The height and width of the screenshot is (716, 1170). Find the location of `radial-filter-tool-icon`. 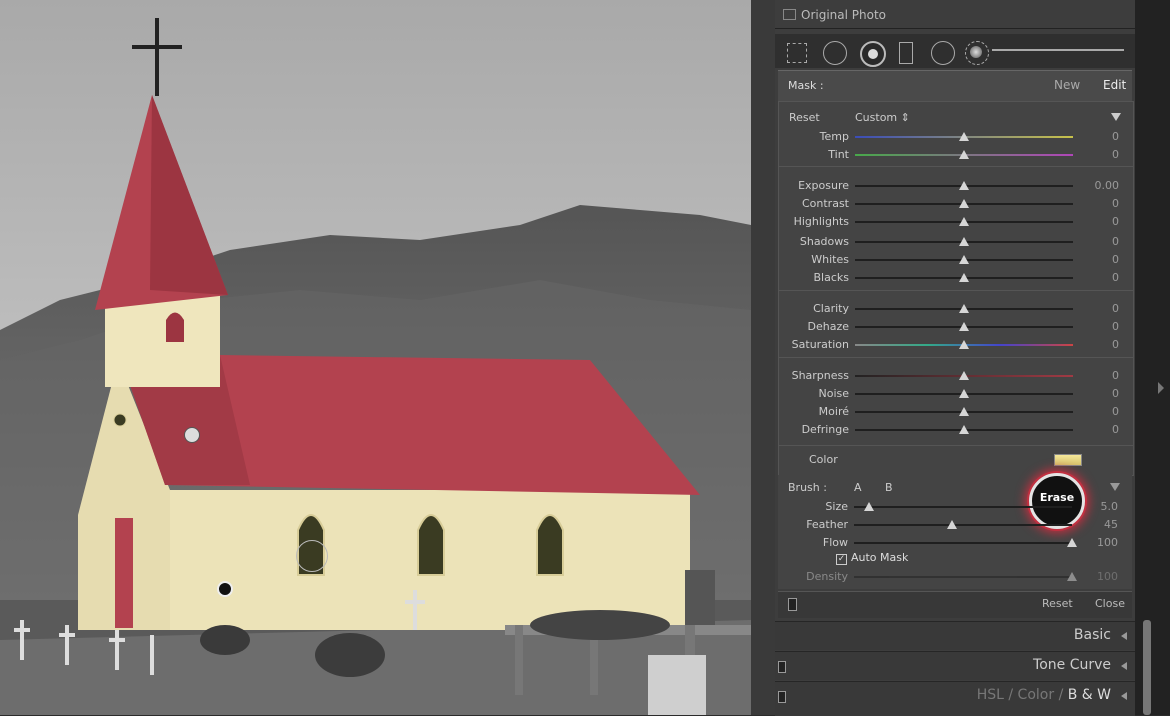

radial-filter-tool-icon is located at coordinates (943, 53).